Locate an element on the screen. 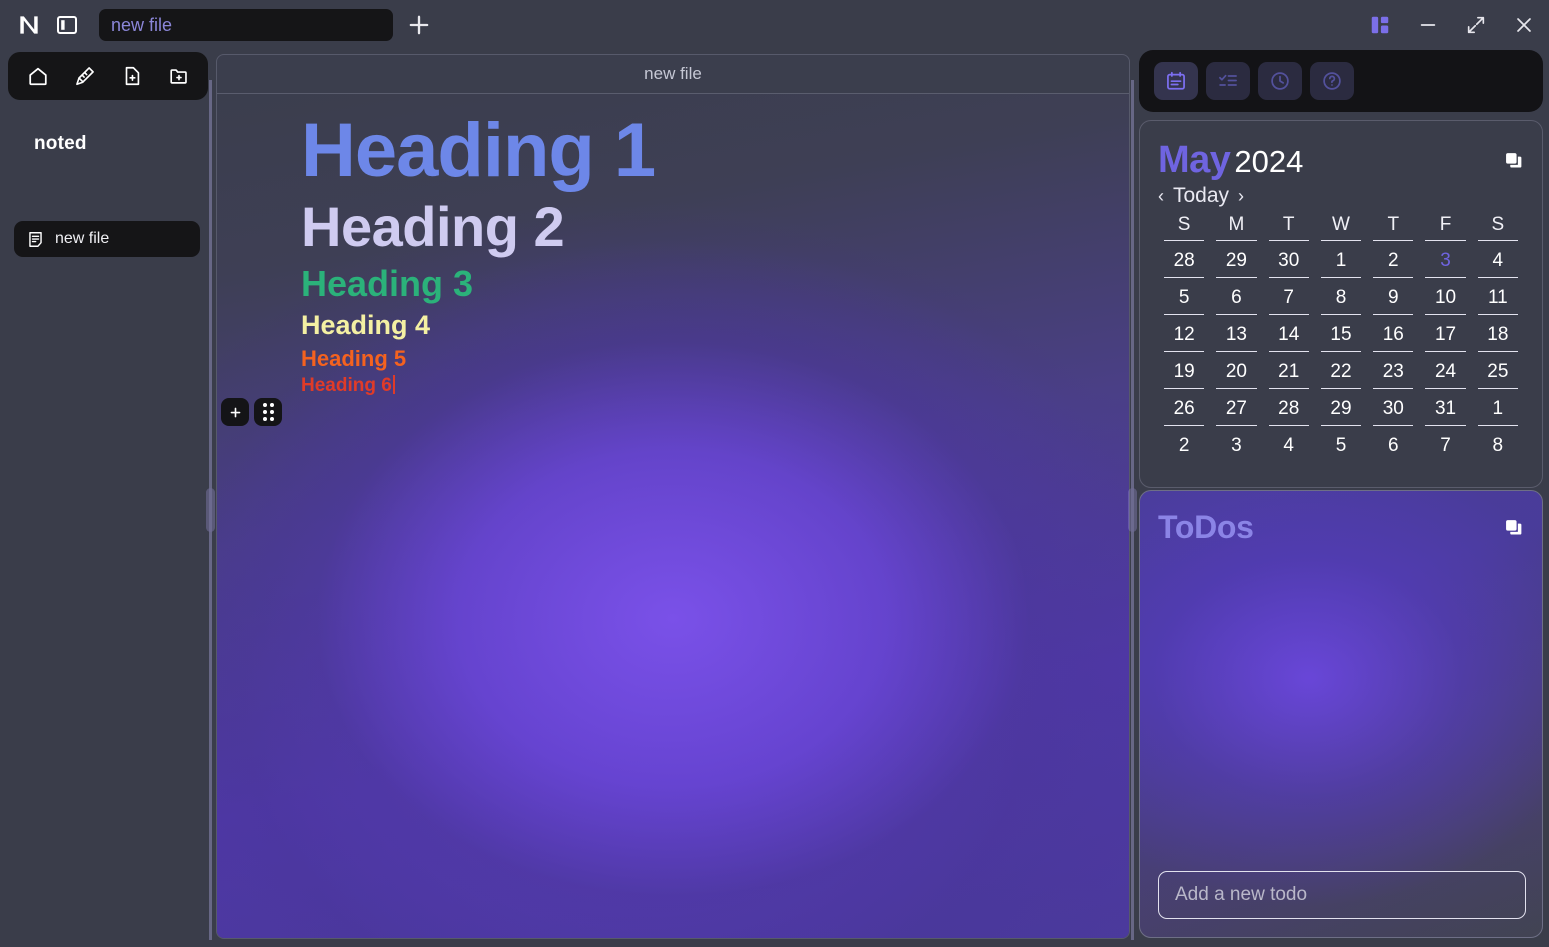 Image resolution: width=1549 pixels, height=947 pixels. calendar-day: 22 is located at coordinates (1341, 370).